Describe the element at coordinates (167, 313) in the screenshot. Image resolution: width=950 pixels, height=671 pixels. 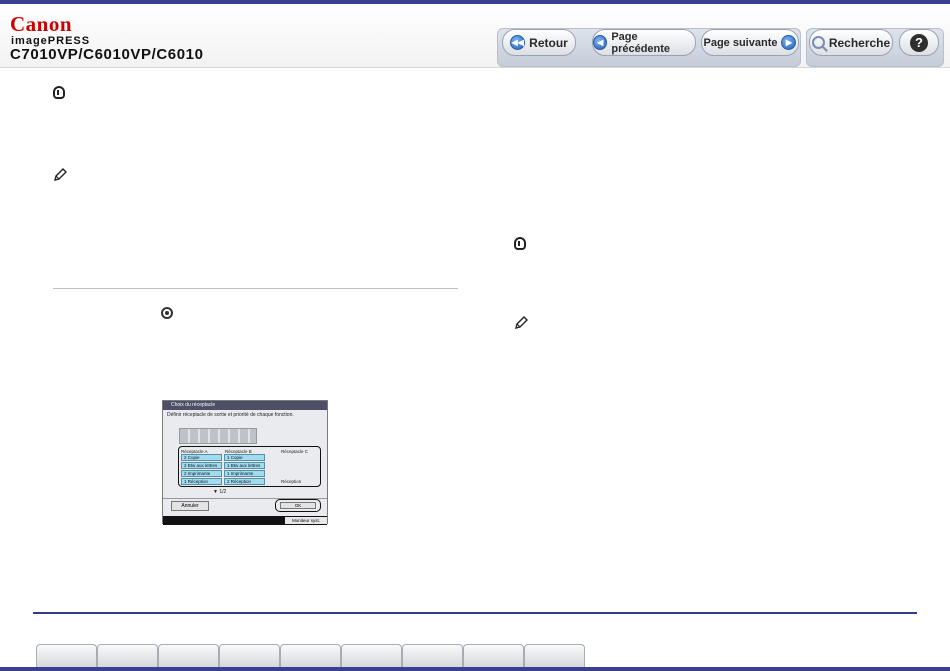
I see `settings-key-icon` at that location.